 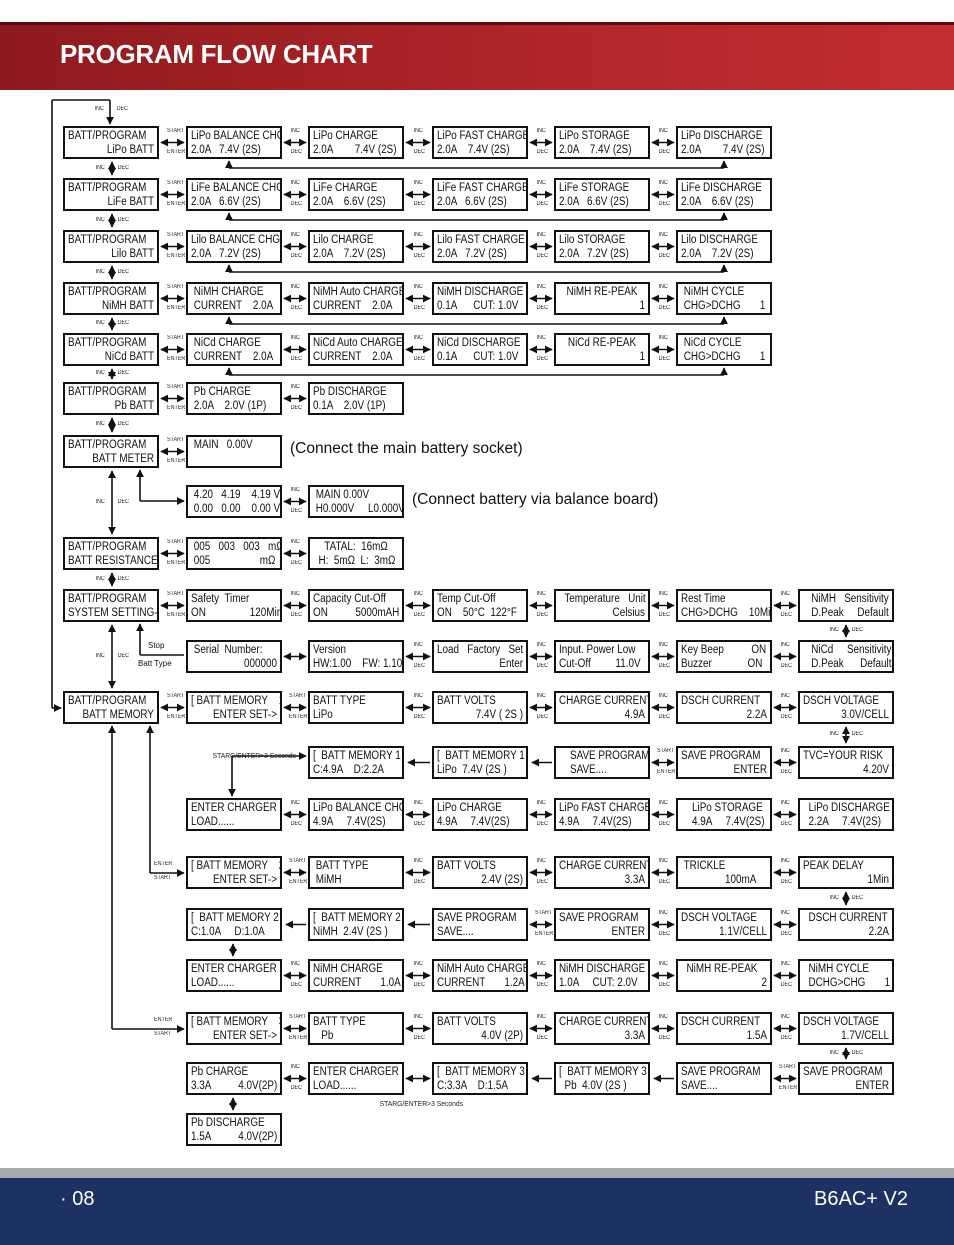 I want to click on lcd-screen-box: Pb CHARGE 3.3A 4.0V(2P), so click(x=234, y=1078).